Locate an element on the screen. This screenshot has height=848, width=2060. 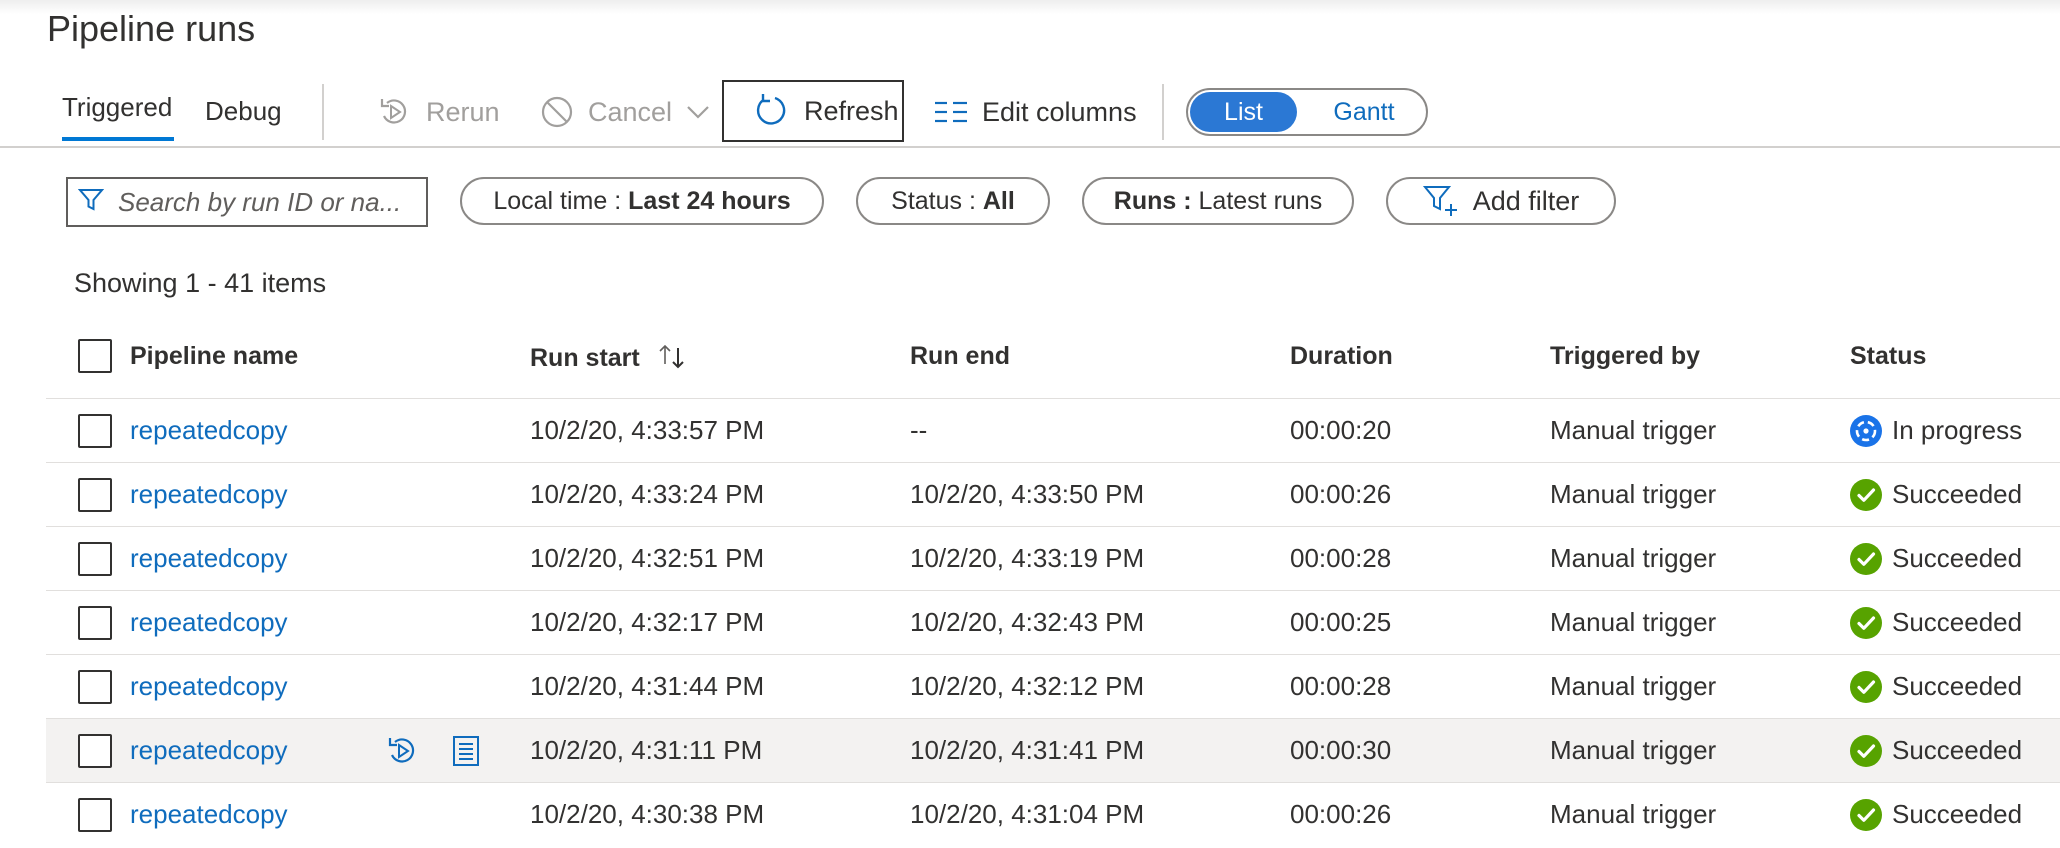
run-end-cell: 10/2/20, 4:33:19 PM is located at coordinates (1027, 558).